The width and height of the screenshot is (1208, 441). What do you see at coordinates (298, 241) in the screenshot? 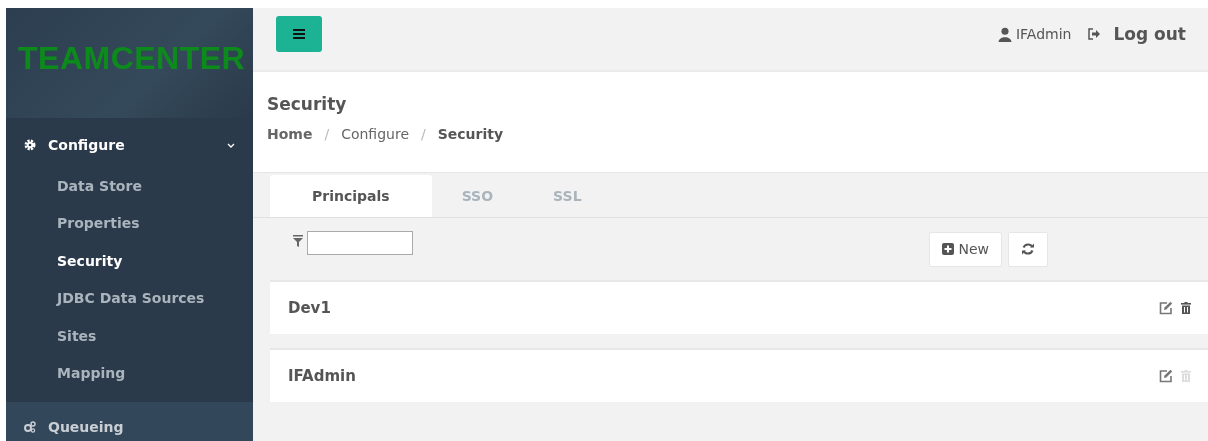
I see `filter-icon` at bounding box center [298, 241].